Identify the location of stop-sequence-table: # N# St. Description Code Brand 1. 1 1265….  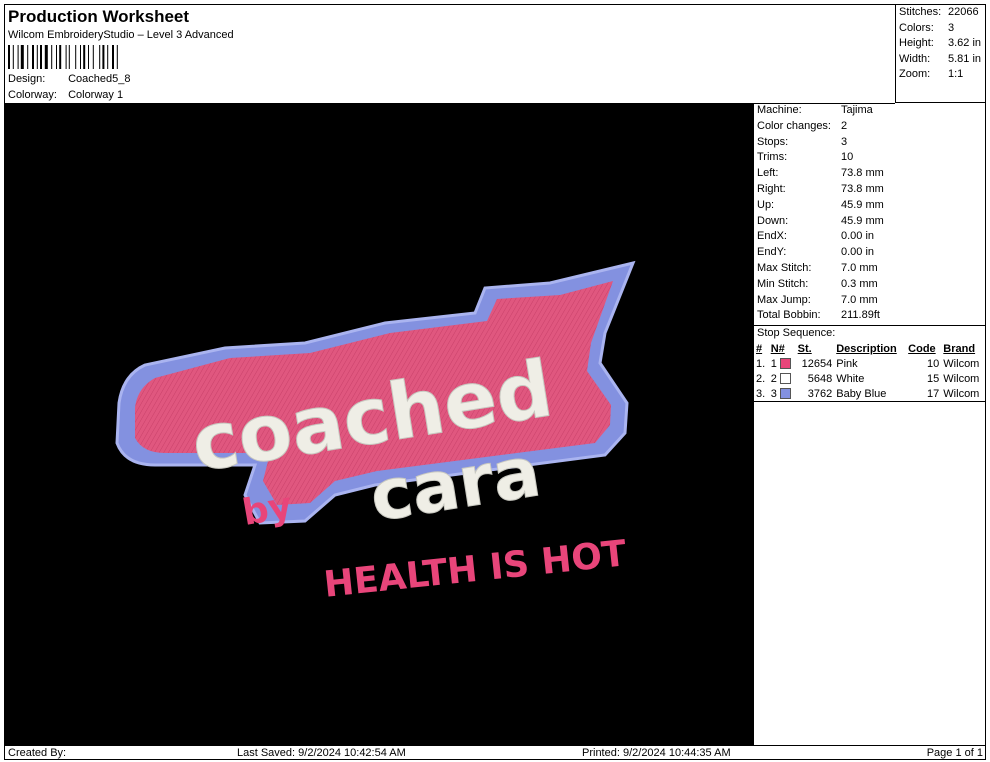
(870, 372).